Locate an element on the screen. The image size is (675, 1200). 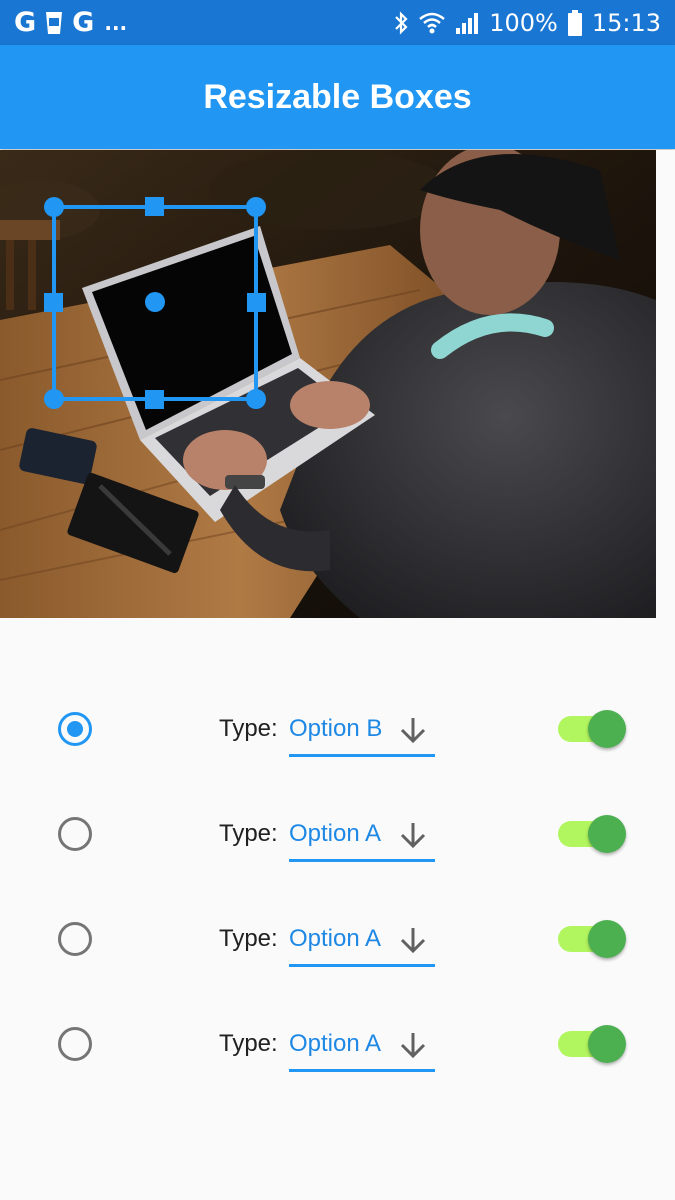
page-title: Resizable Boxes is located at coordinates (337, 97).